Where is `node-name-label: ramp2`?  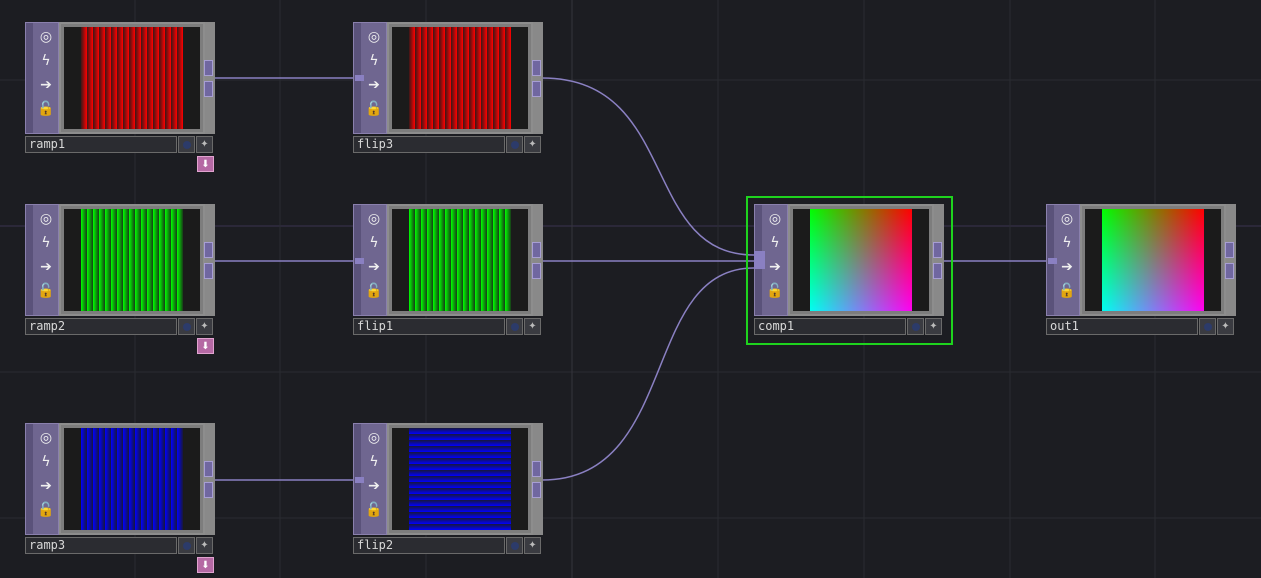 node-name-label: ramp2 is located at coordinates (101, 326).